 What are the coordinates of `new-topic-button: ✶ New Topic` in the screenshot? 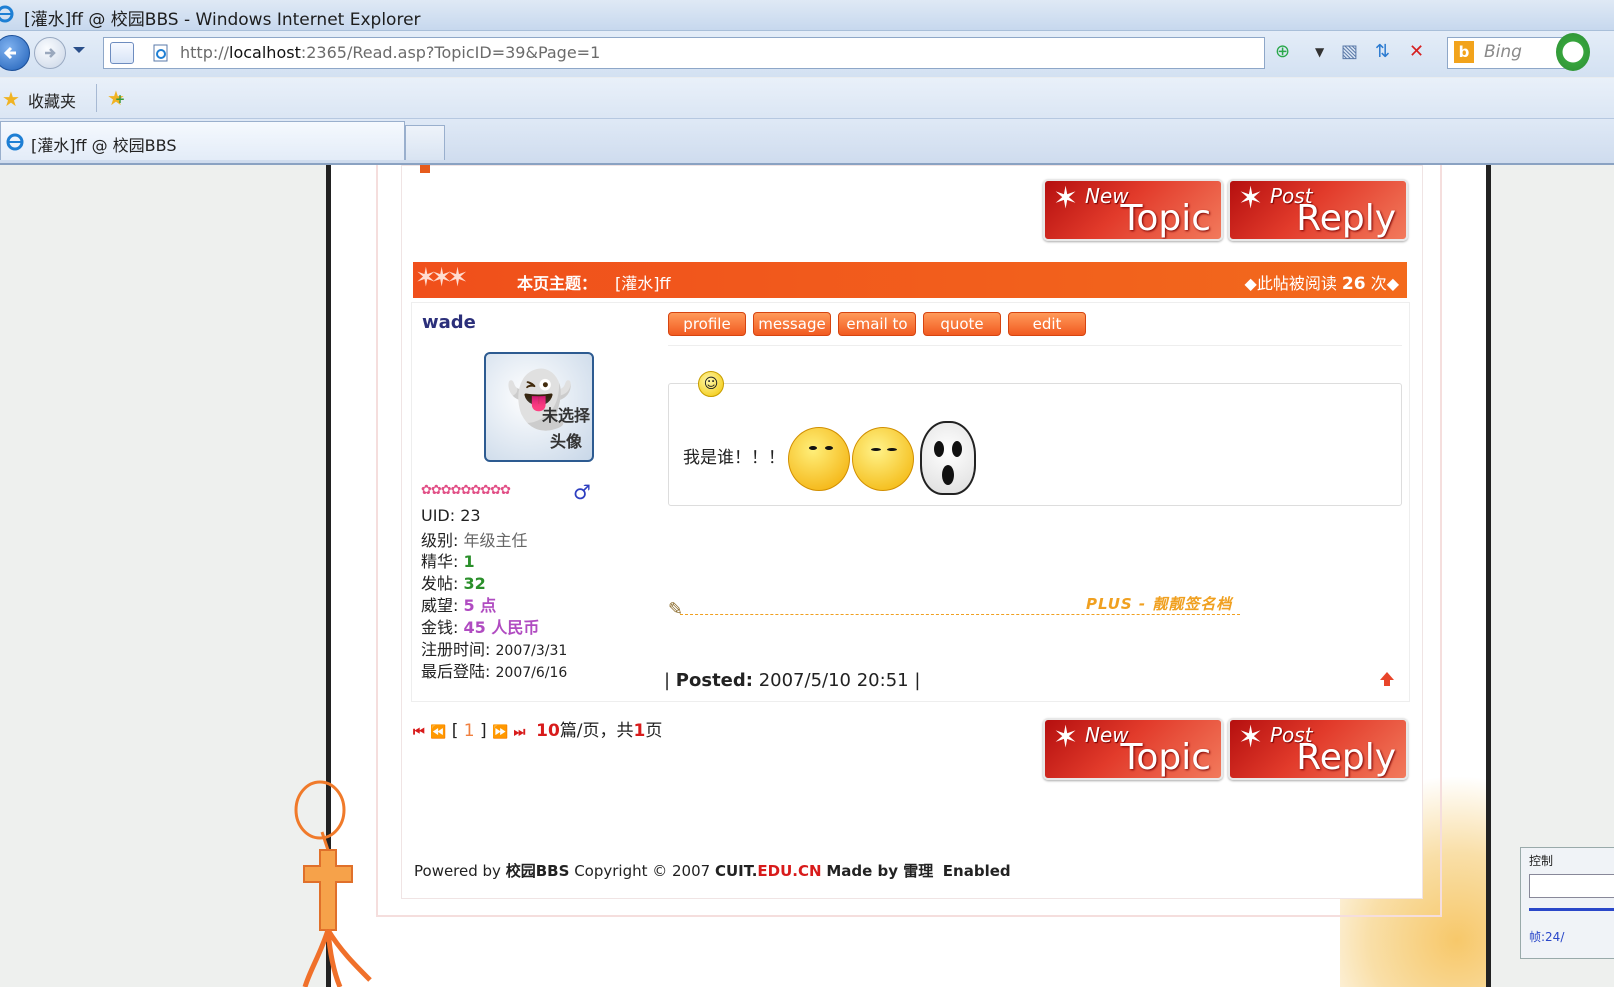 It's located at (1133, 210).